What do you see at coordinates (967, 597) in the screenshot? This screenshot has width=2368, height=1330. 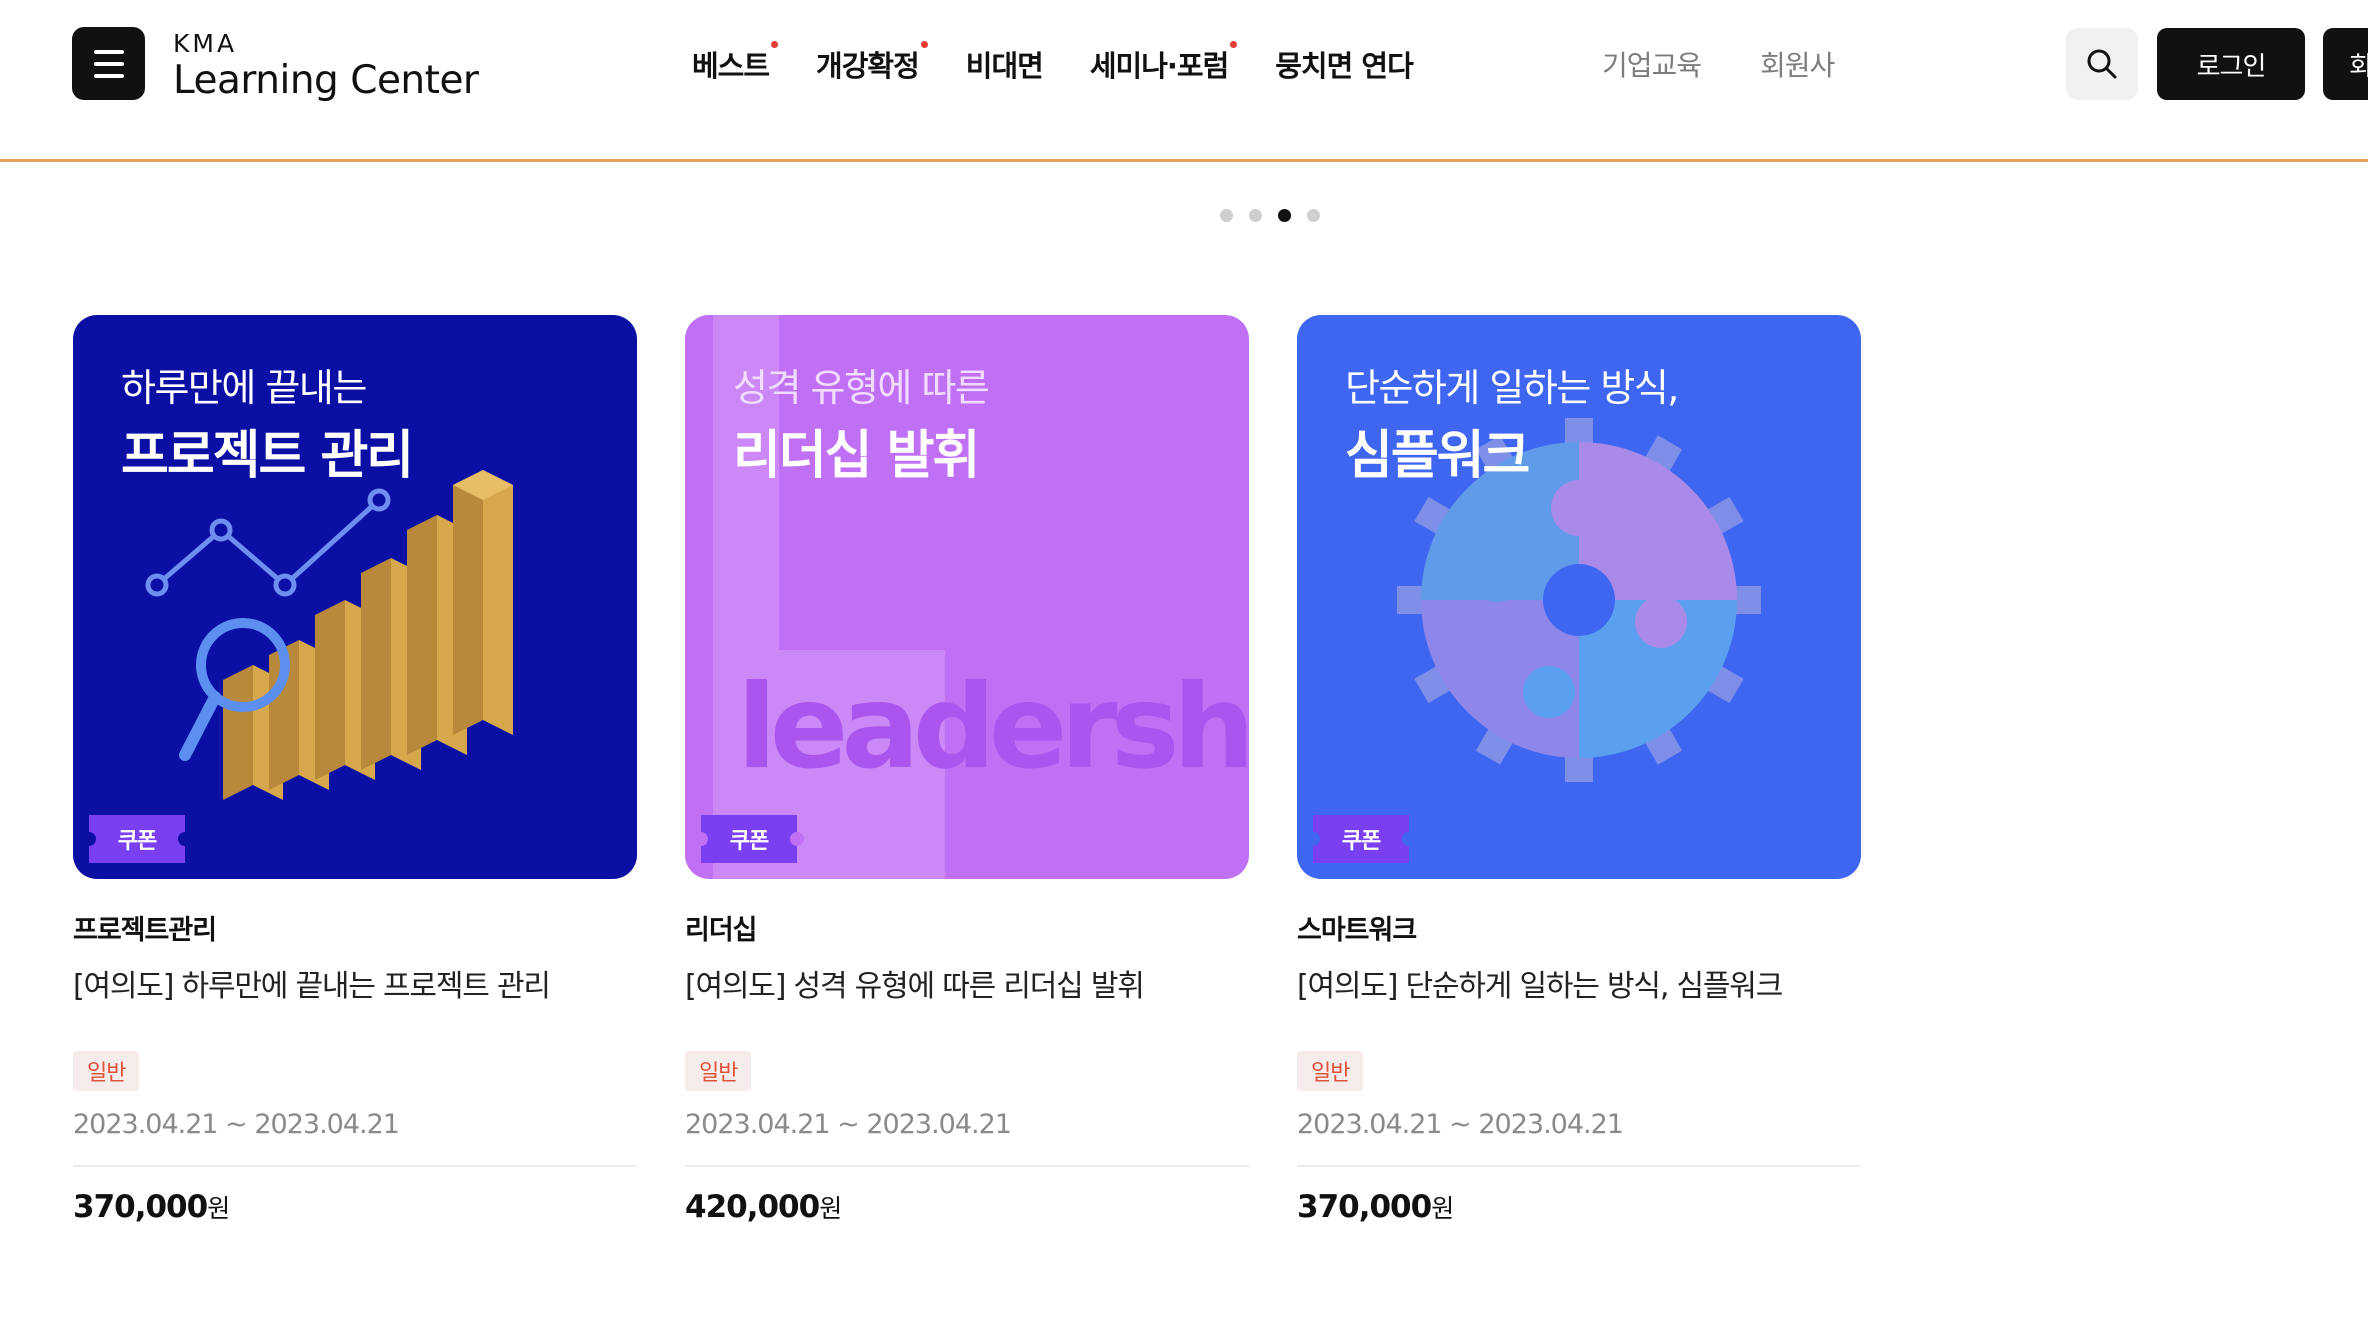 I see `course-thumbnail: leadership 성격 유형에 따른 리더십 발휘 쿠폰` at bounding box center [967, 597].